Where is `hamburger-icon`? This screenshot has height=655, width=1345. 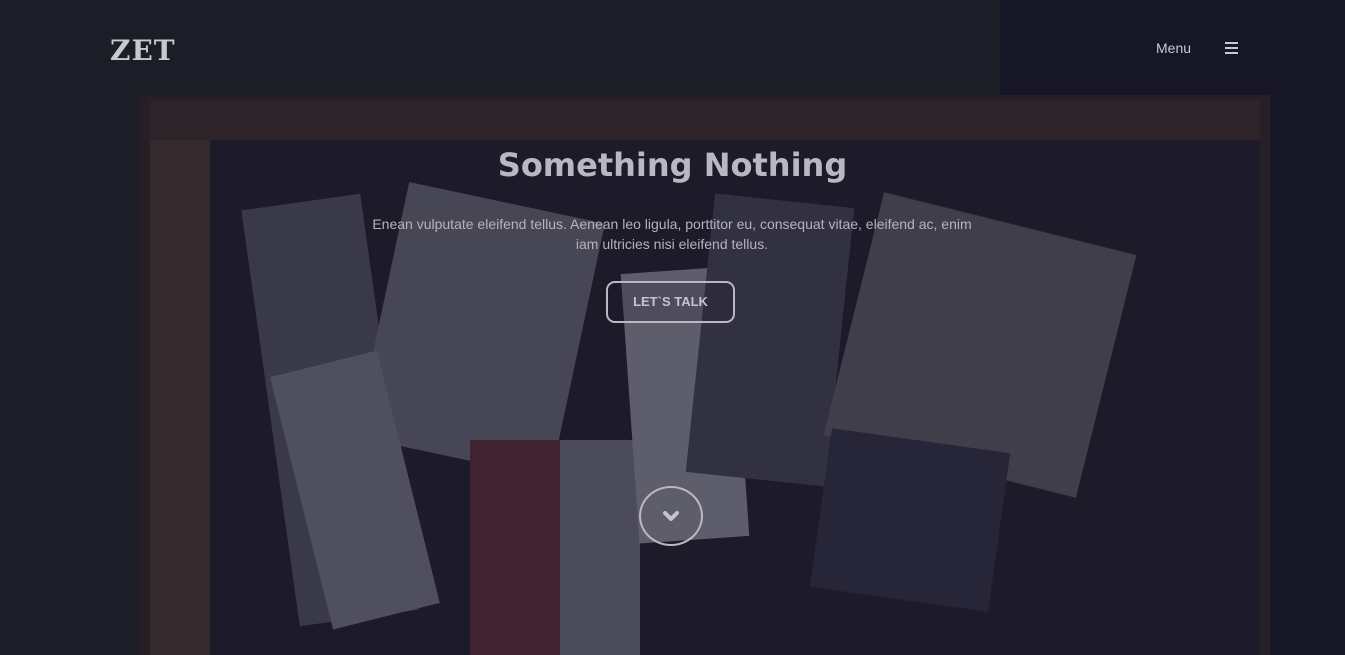
hamburger-icon is located at coordinates (1231, 48).